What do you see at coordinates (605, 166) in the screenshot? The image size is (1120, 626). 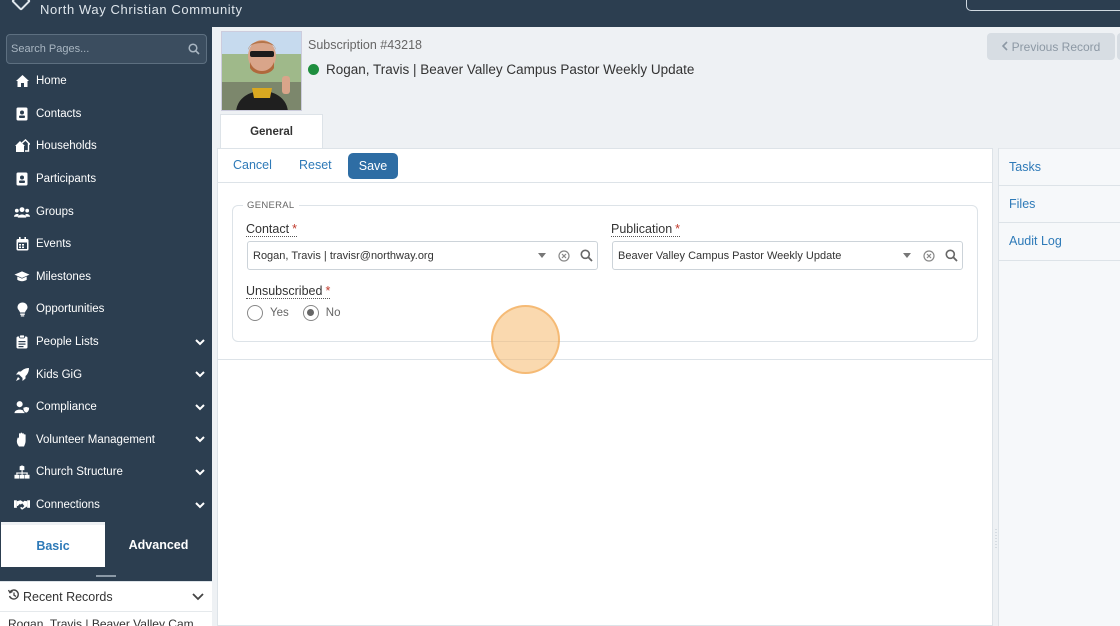 I see `form-toolbar: Cancel Reset Save` at bounding box center [605, 166].